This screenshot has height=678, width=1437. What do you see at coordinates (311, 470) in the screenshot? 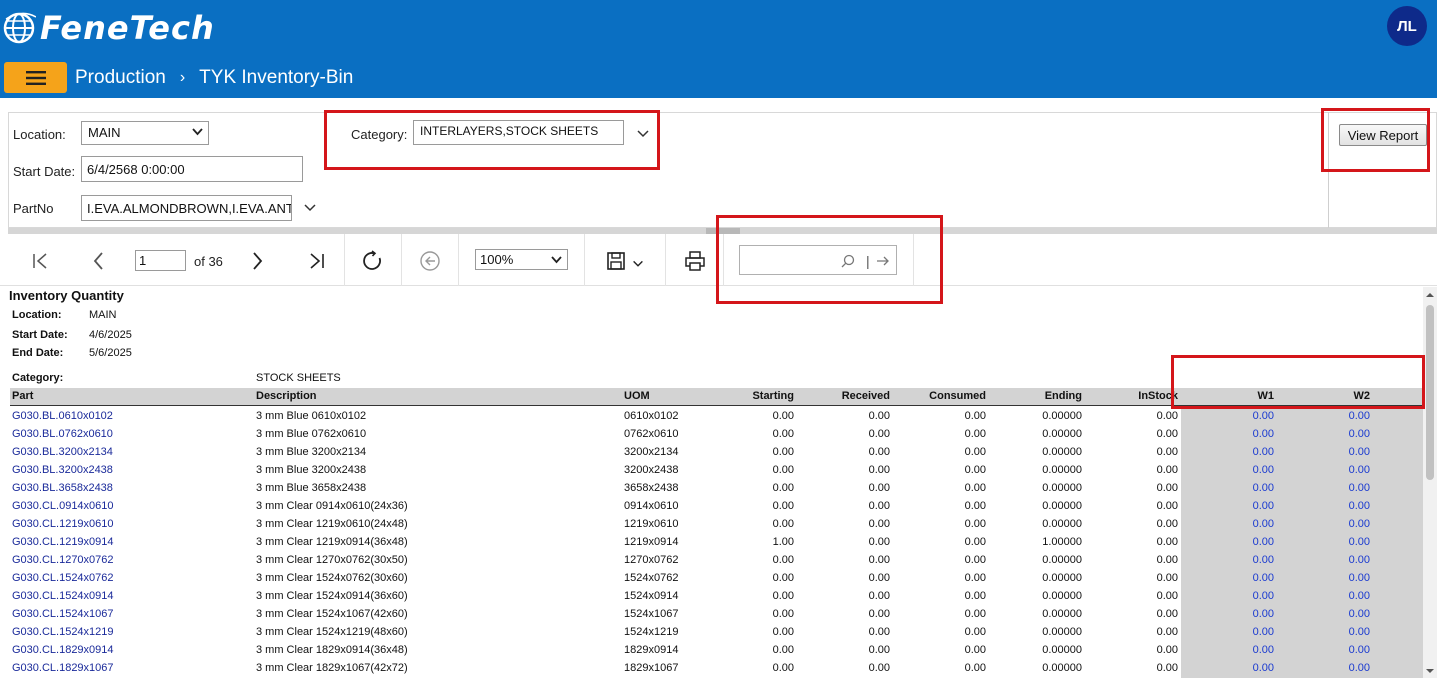
I see `cell-description: 3 mm Blue 3200x2438` at bounding box center [311, 470].